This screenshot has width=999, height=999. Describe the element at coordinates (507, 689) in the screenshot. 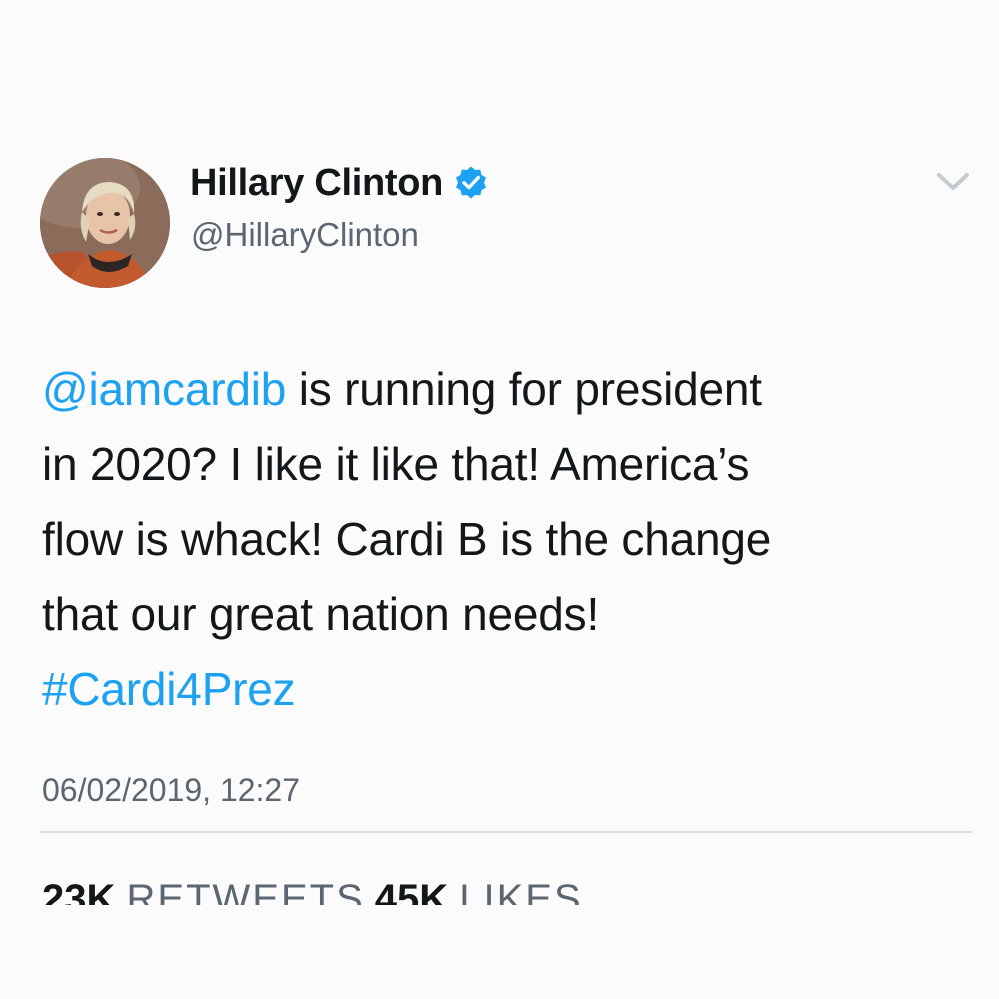

I see `tweet-line-5: #Cardi4Prez` at that location.